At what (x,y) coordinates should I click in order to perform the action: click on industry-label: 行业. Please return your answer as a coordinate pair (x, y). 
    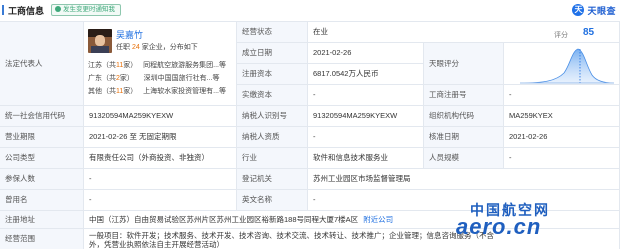
    Looking at the image, I should click on (272, 158).